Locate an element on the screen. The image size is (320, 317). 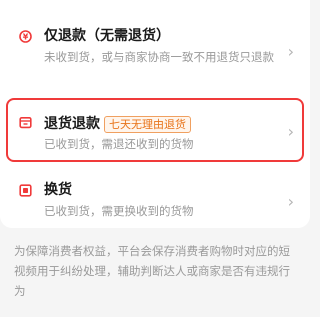
option-title-row: 退货退款 七天无理由退货 is located at coordinates (117, 124).